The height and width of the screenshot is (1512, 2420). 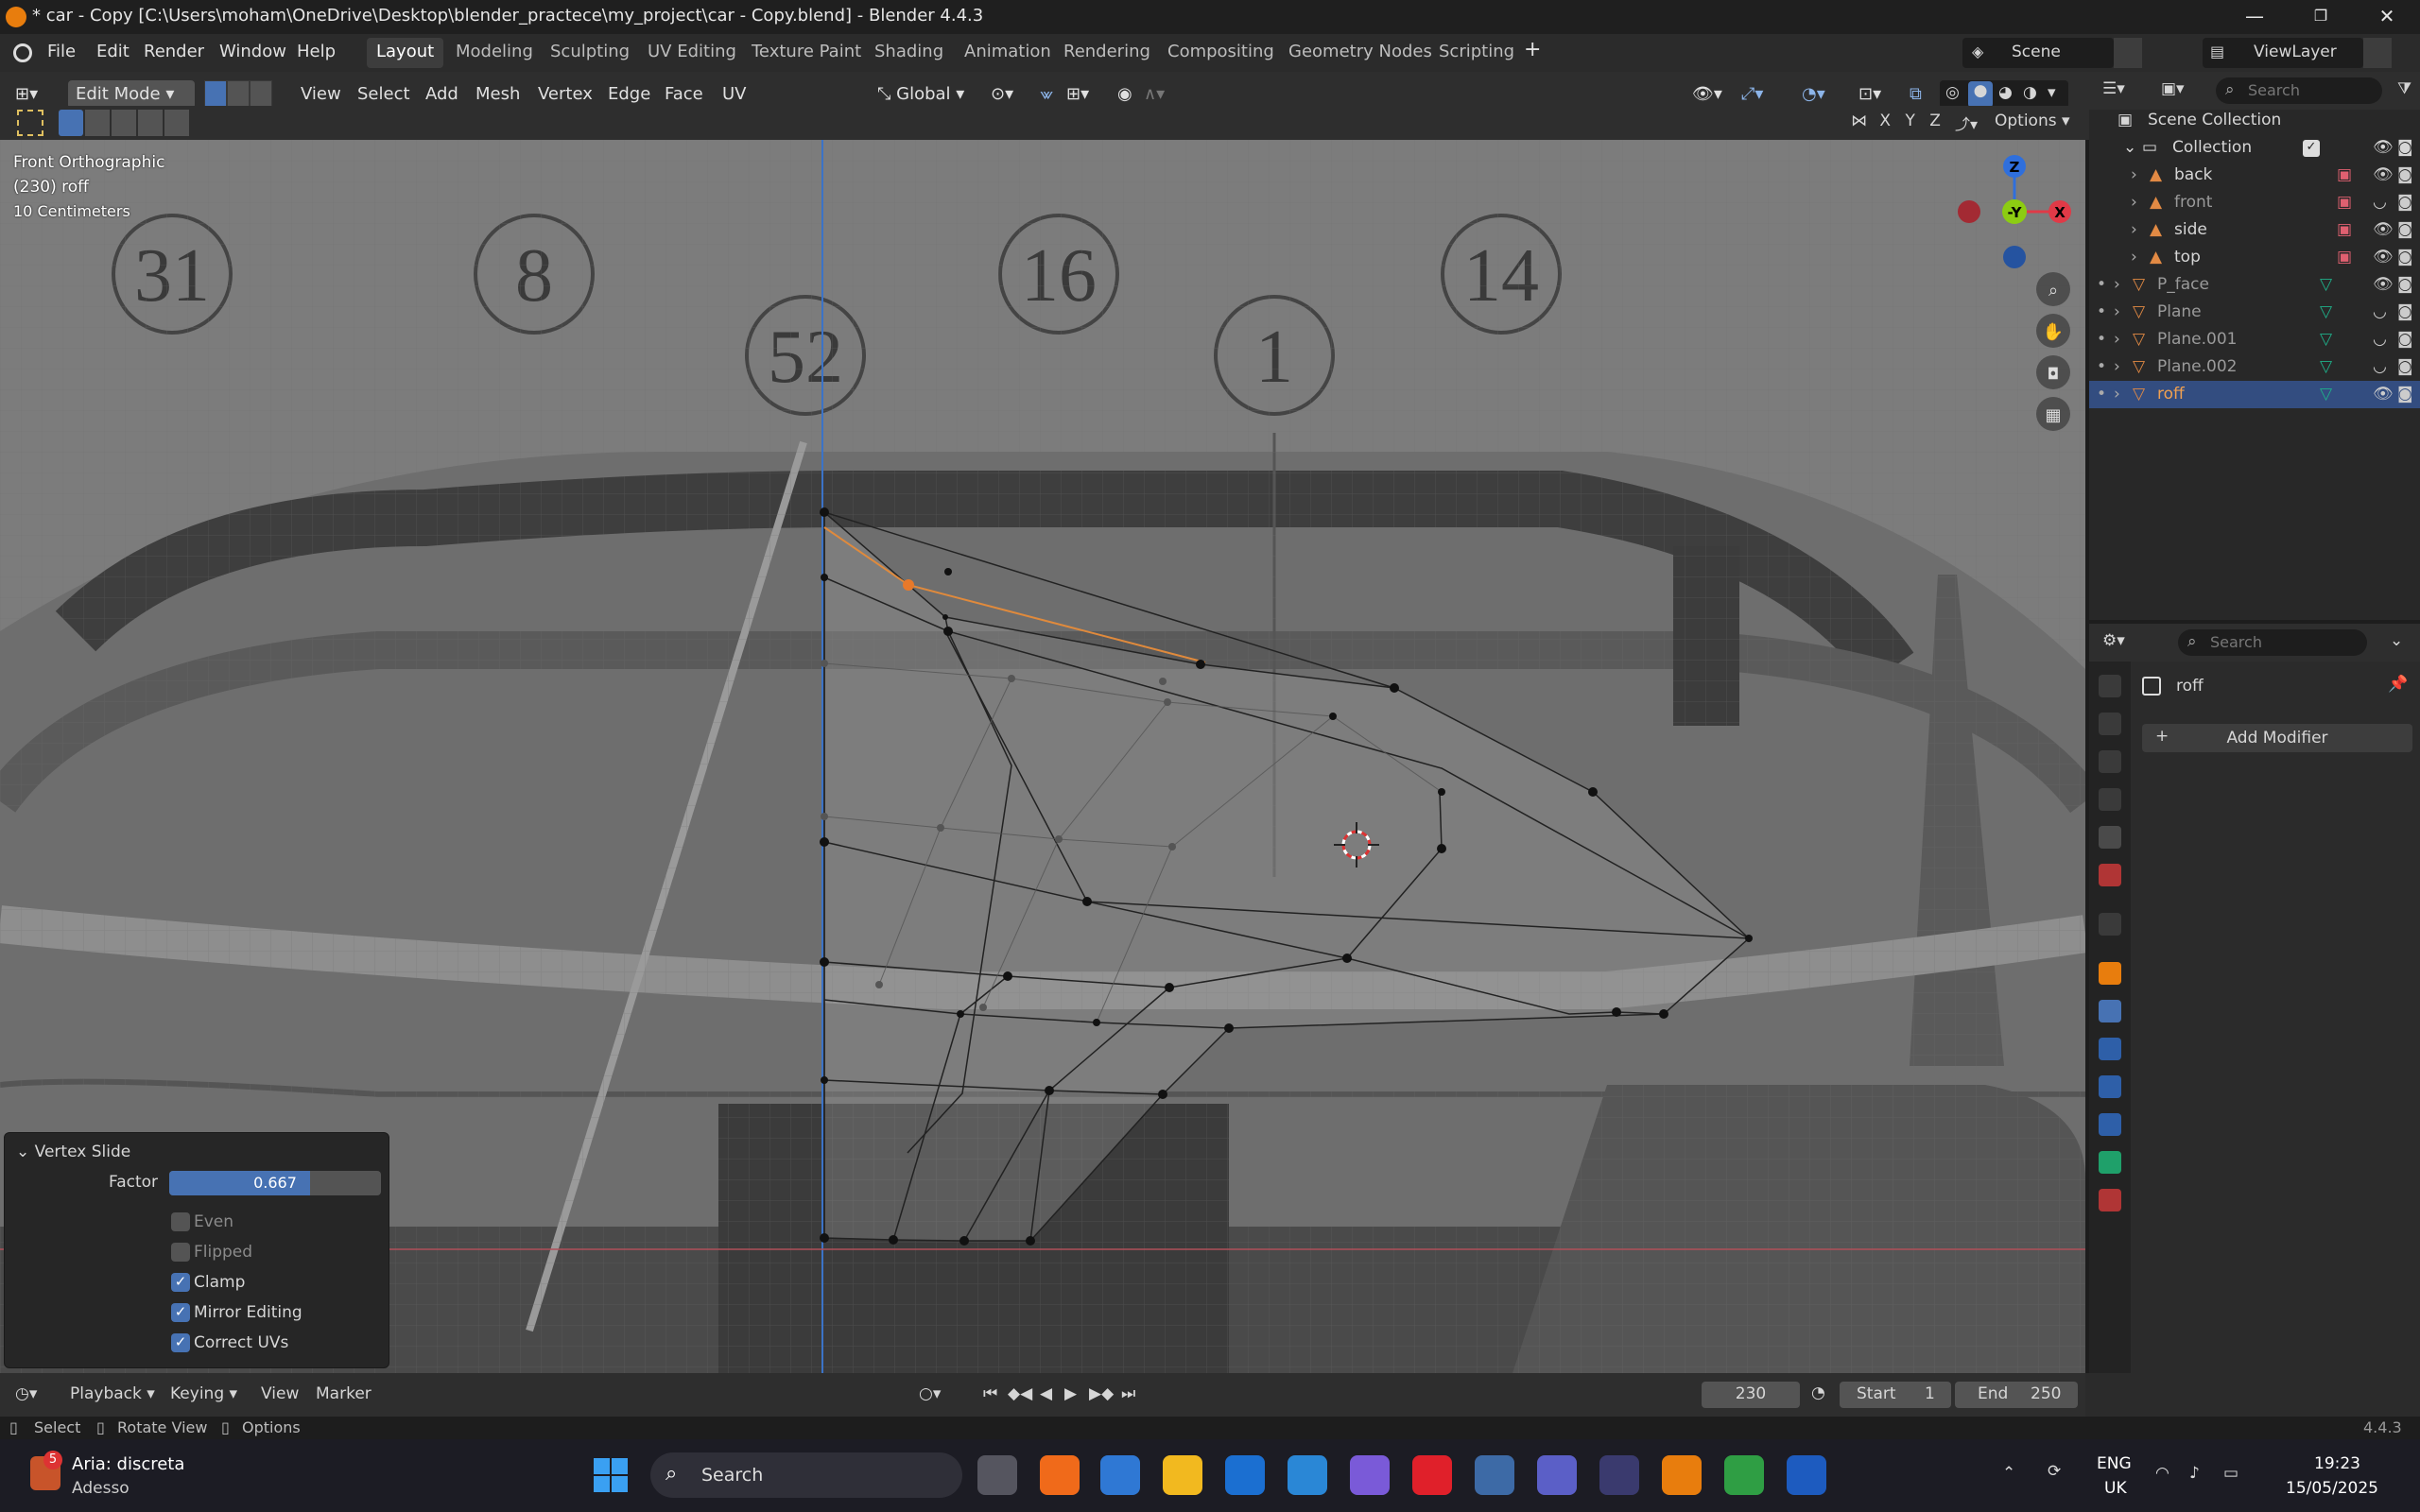 I want to click on jump-keyframe-forward-icon: ▶◆, so click(x=1101, y=1393).